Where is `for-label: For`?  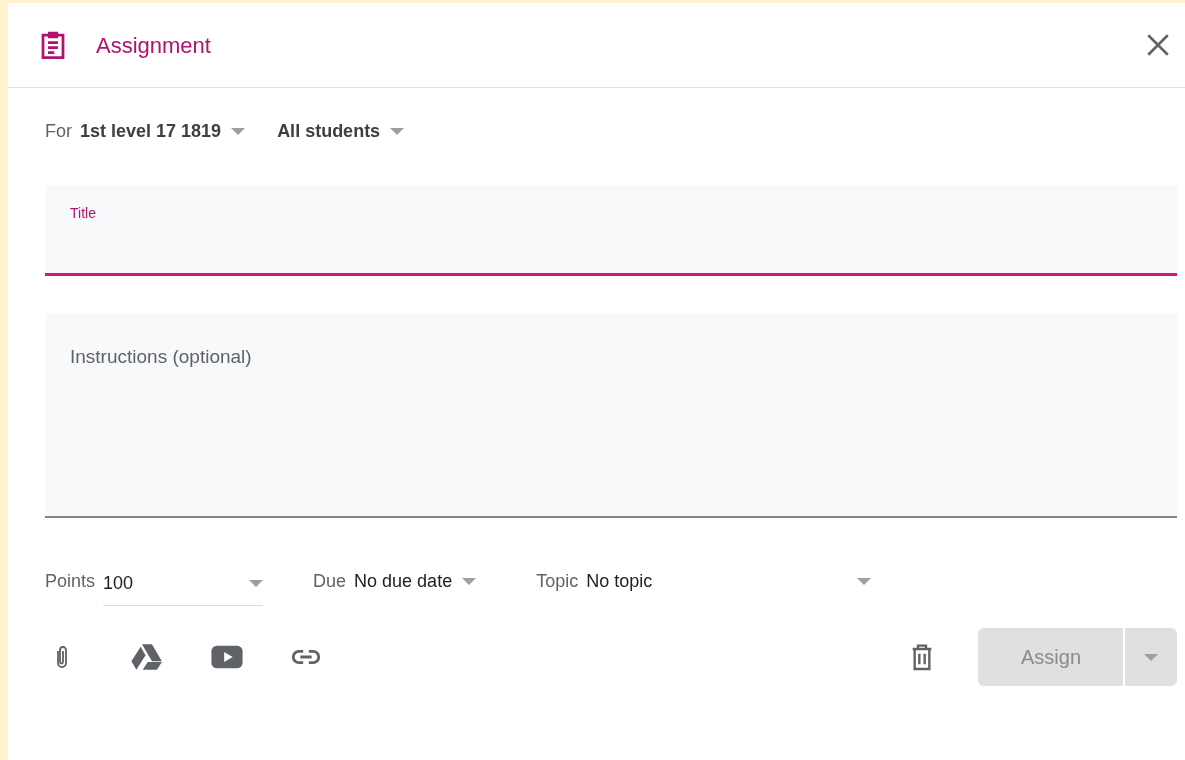 for-label: For is located at coordinates (58, 131).